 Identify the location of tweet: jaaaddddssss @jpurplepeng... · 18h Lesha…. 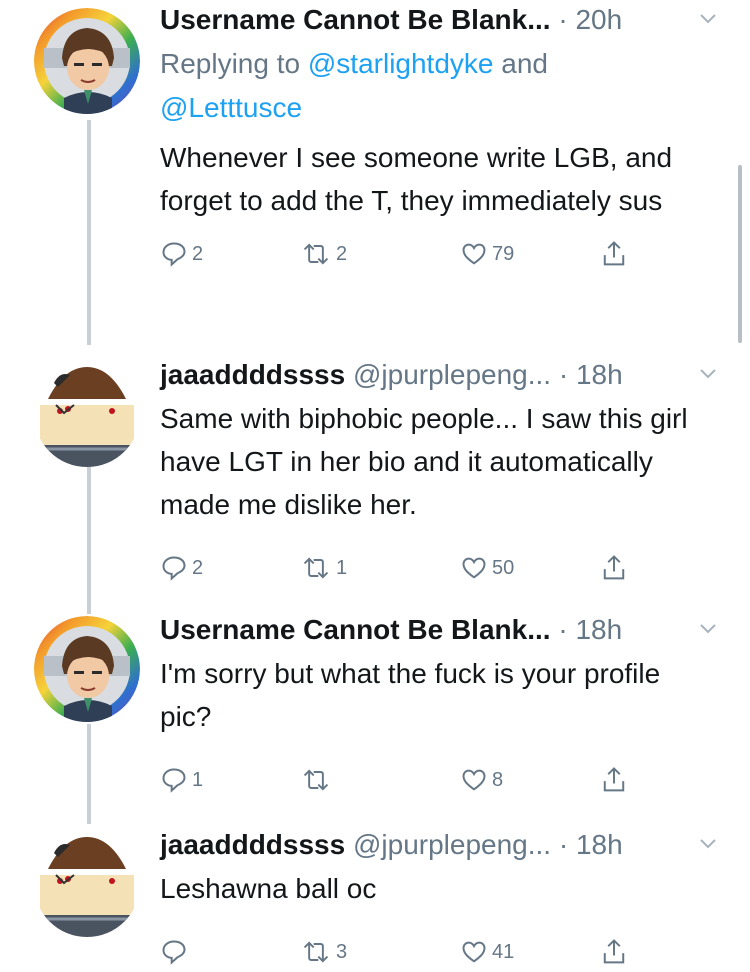
(375, 896).